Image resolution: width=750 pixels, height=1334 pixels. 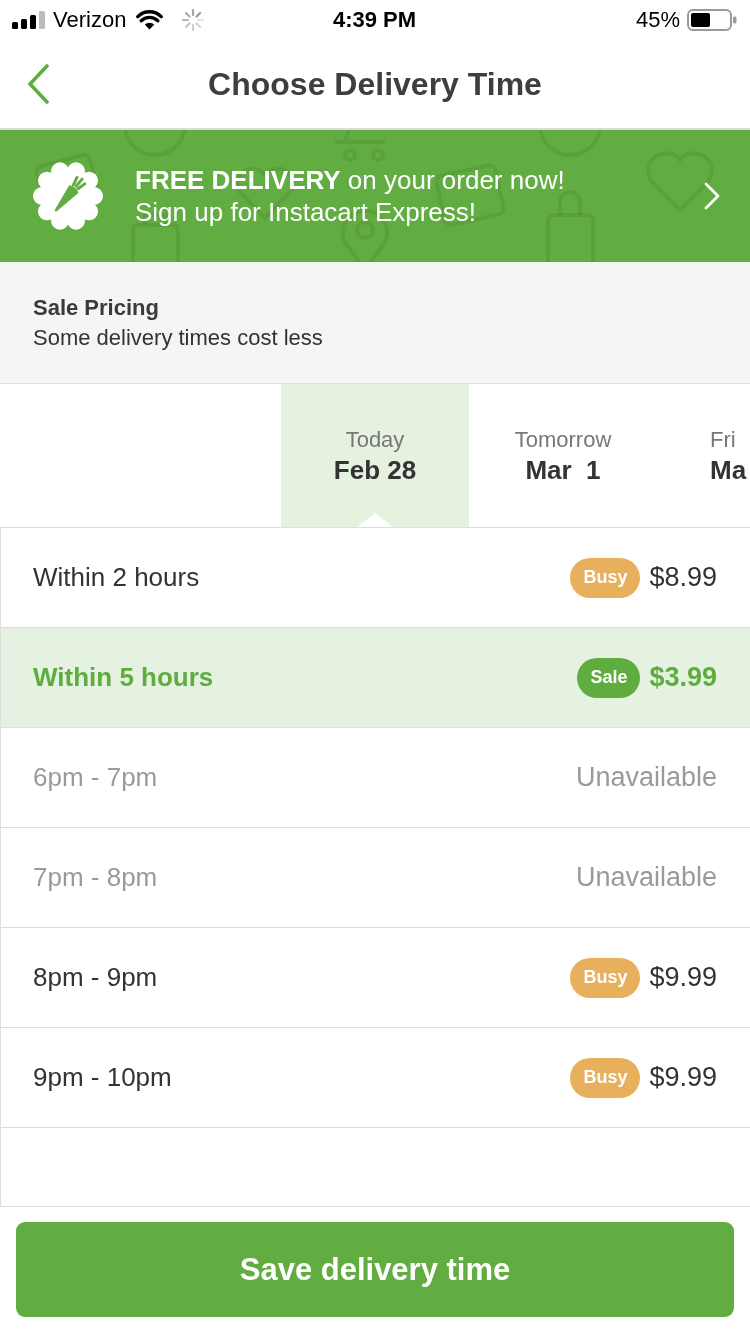 I want to click on back-icon, so click(x=38, y=84).